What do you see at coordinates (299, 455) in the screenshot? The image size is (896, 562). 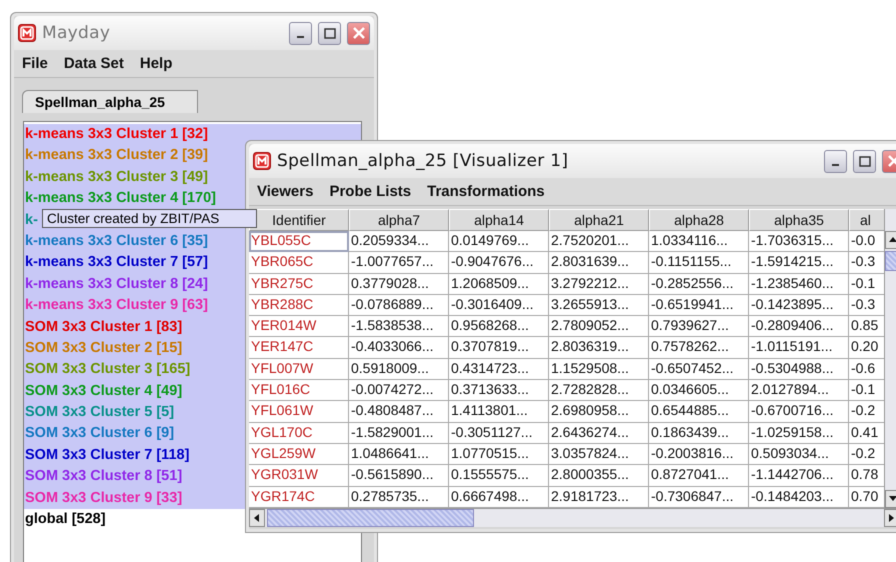 I see `identifier-cell: YGL259W` at bounding box center [299, 455].